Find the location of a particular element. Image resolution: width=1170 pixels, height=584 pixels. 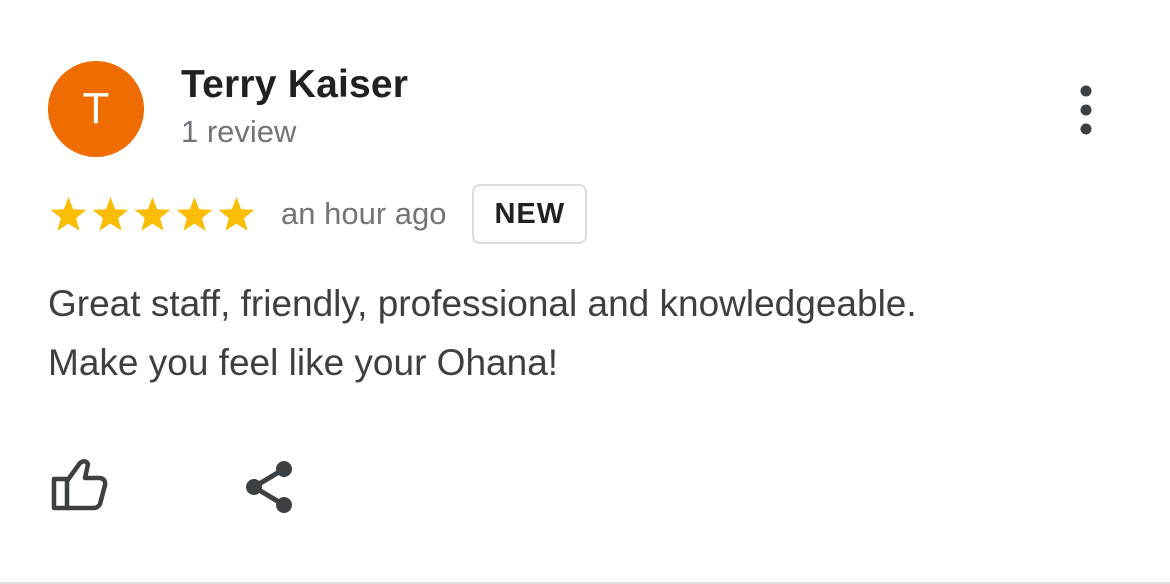

avatar: T is located at coordinates (96, 109).